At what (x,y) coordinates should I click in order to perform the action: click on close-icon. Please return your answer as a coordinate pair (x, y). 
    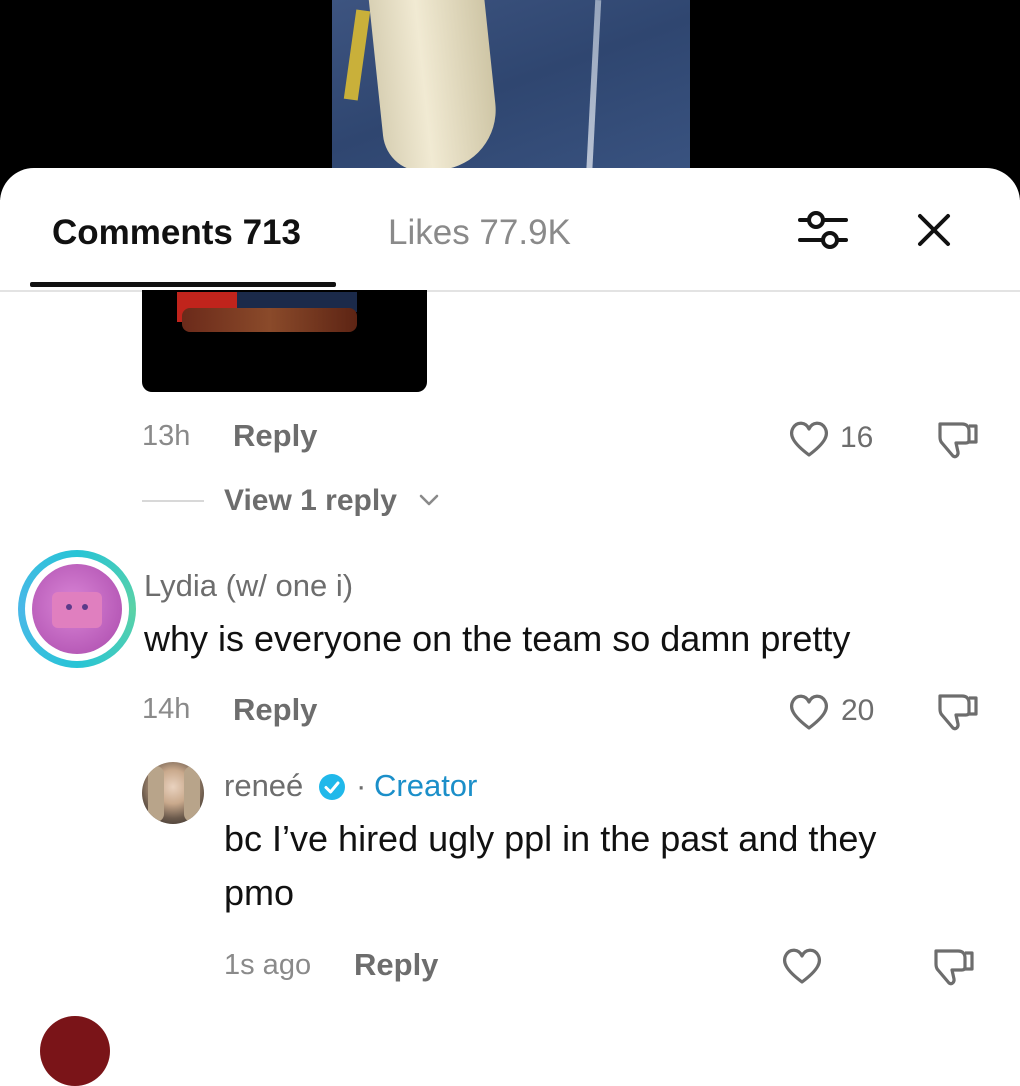
    Looking at the image, I should click on (934, 230).